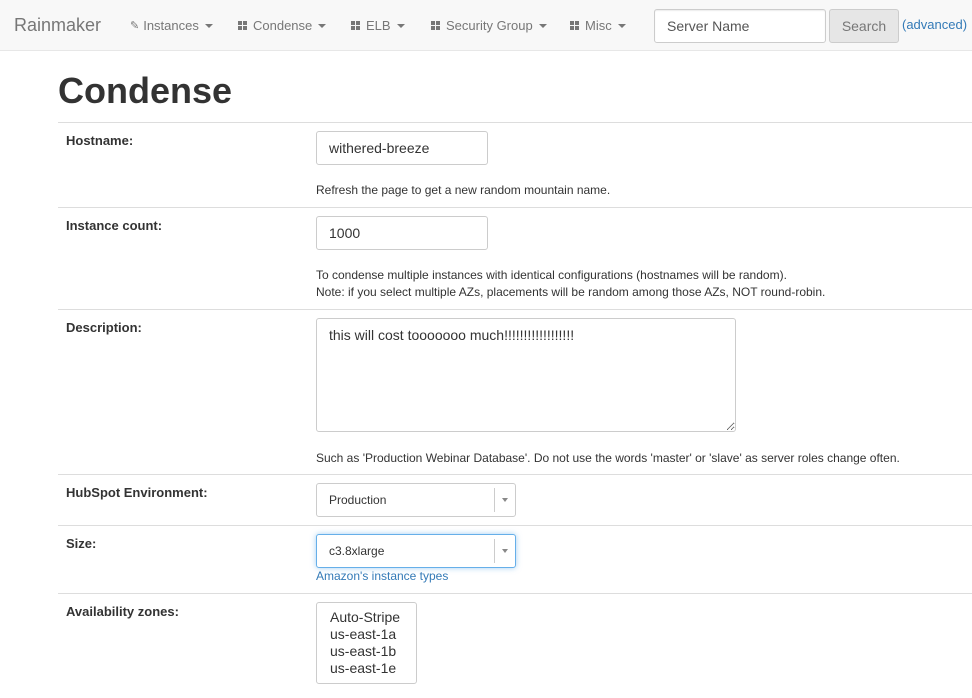 The image size is (972, 698). I want to click on nav-misc: Misc, so click(598, 25).